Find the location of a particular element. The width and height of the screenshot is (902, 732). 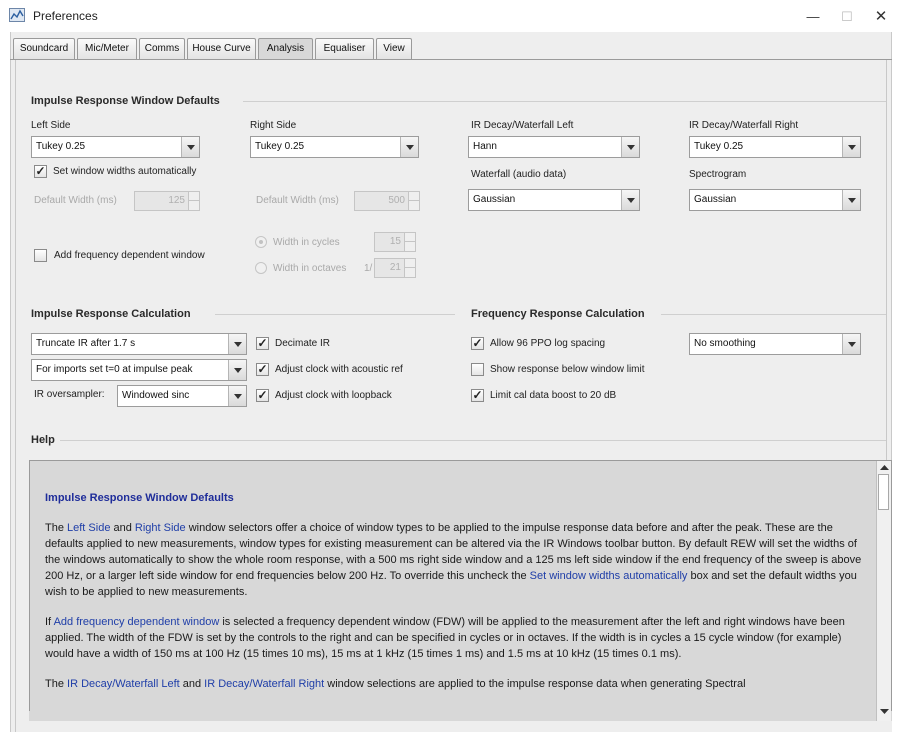

decimate-label: Decimate IR is located at coordinates (303, 343).